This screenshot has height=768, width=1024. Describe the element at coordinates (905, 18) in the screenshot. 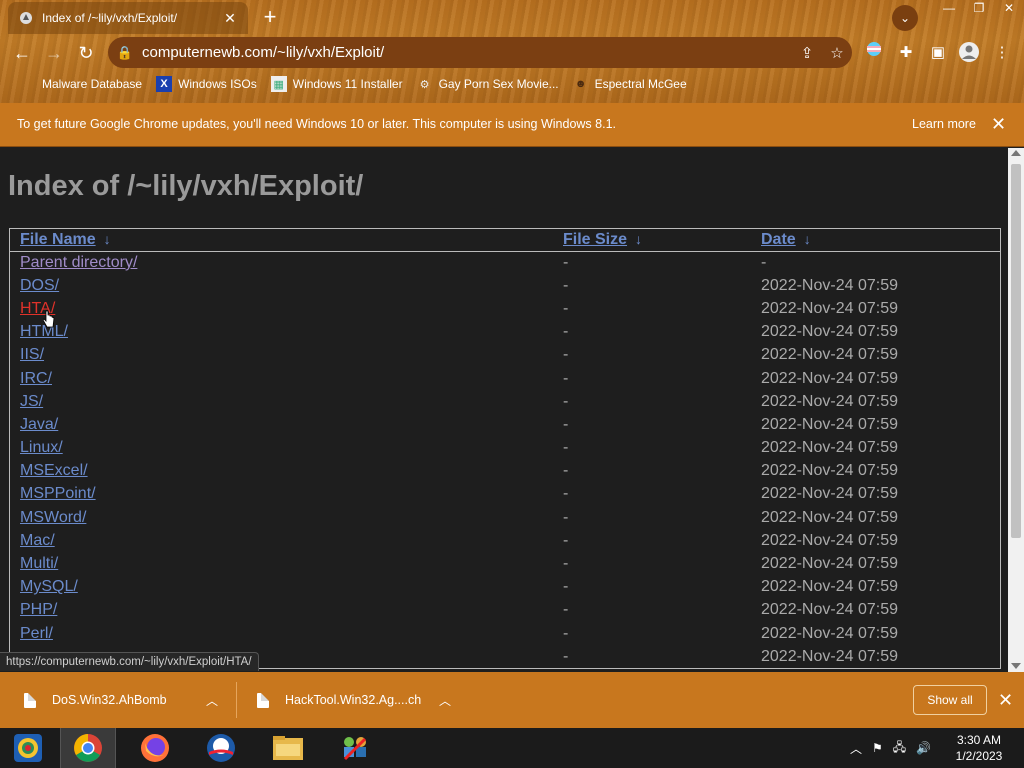

I see `tab-search-button: ⌄` at that location.